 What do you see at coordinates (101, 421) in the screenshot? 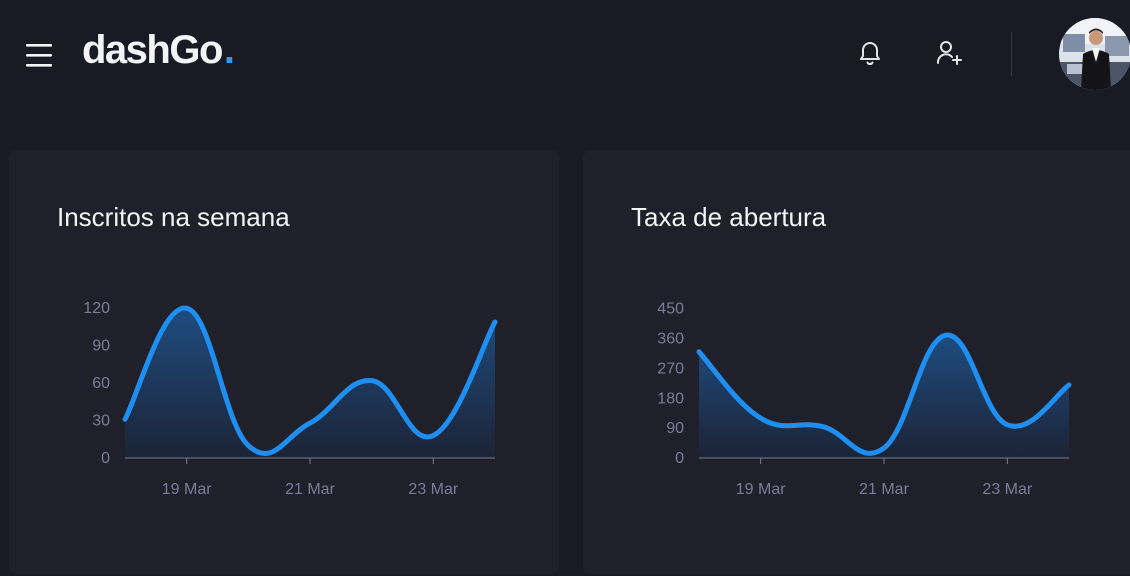
I see `y-tick-label: 30` at bounding box center [101, 421].